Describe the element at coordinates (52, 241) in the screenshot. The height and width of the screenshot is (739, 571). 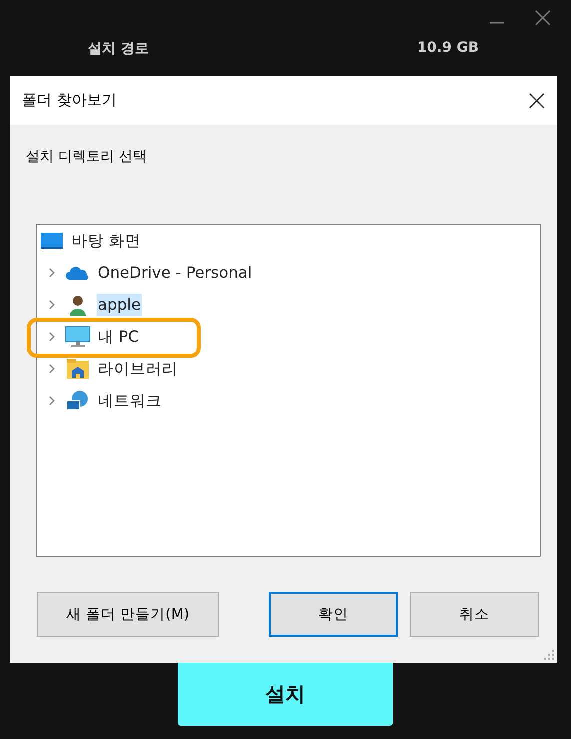
I see `desktop-icon` at that location.